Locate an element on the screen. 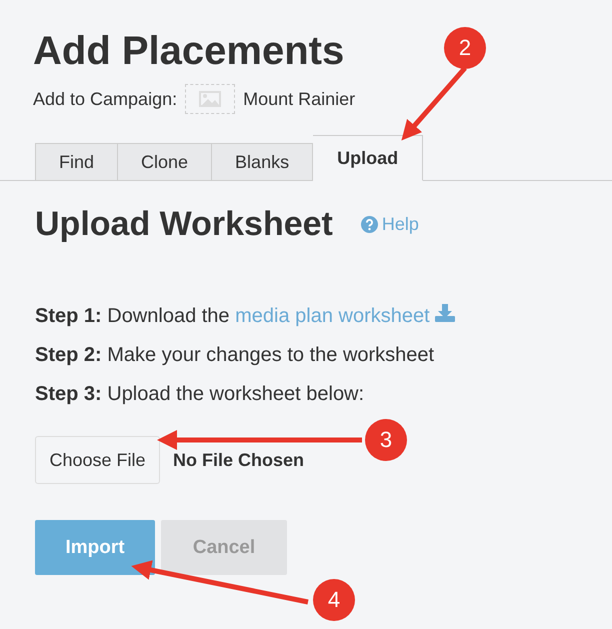  campaign-label: Add to Campaign: is located at coordinates (105, 99).